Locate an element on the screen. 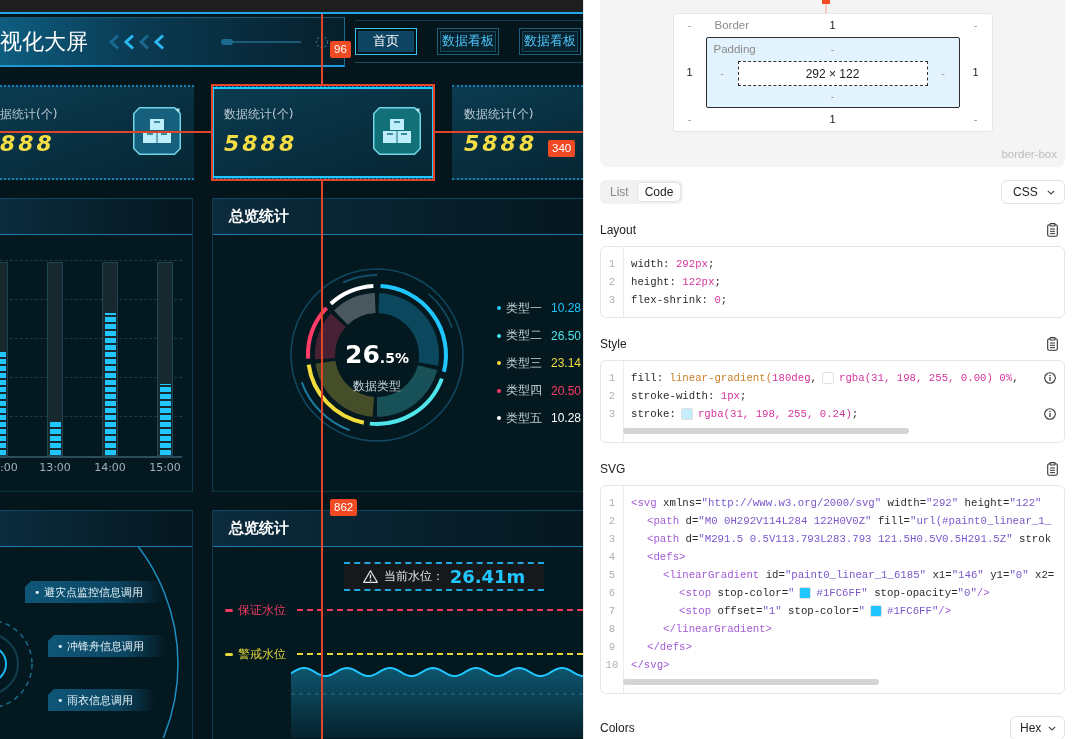  legend-value: 23.14 is located at coordinates (566, 363).